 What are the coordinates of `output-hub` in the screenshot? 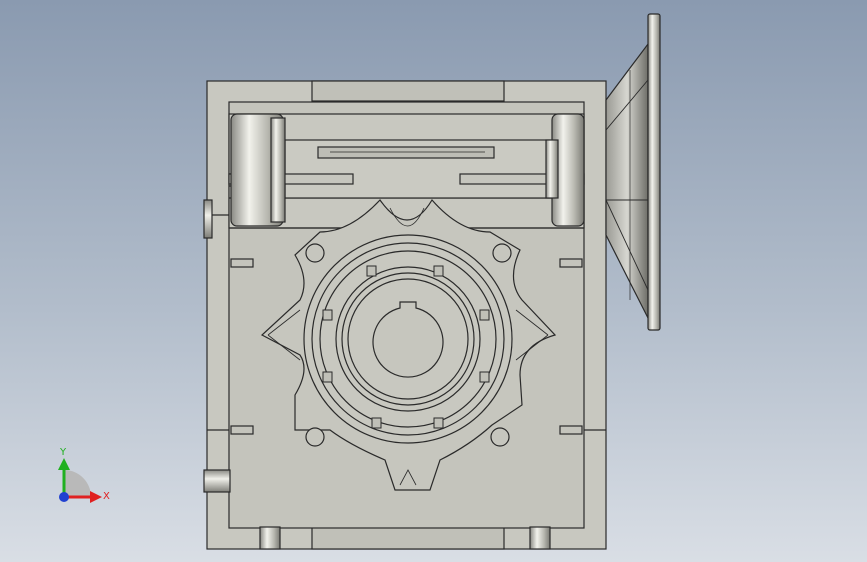 It's located at (408, 339).